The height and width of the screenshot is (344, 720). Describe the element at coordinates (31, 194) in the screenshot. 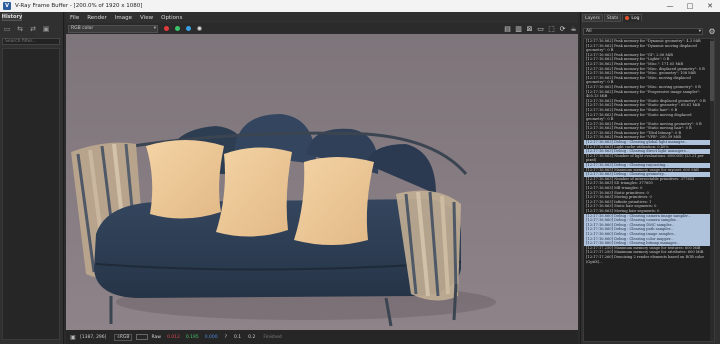

I see `history-list` at that location.